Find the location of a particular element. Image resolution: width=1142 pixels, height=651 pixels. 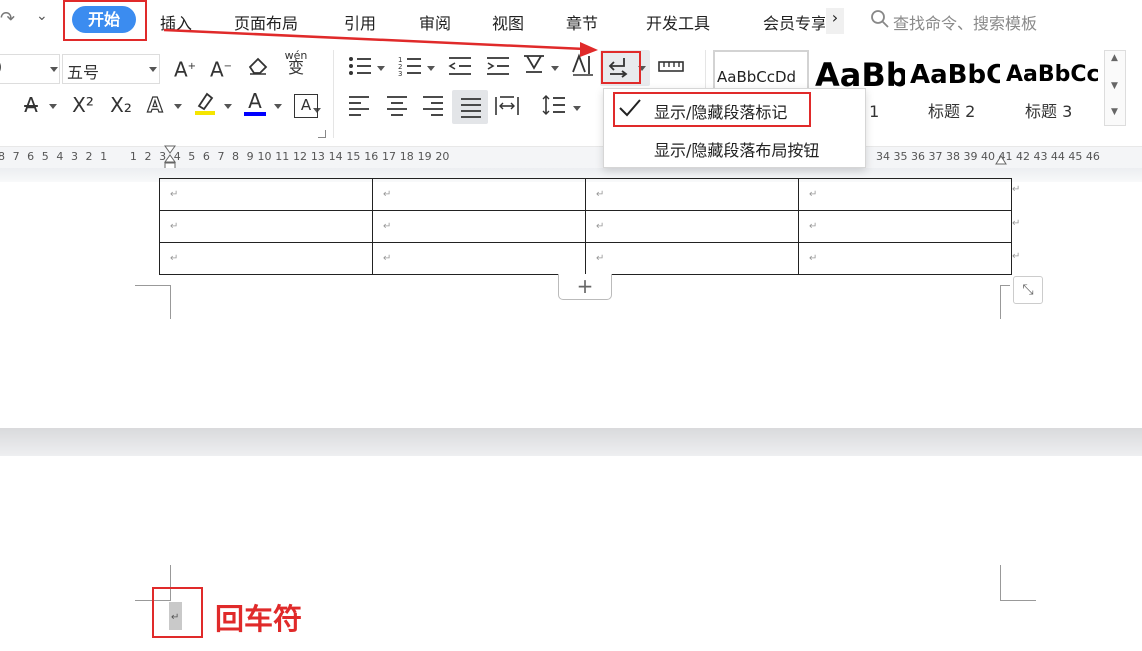

document-table: ↵ ↵ ↵ ↵ ↵ ↵ ↵ ↵ ↵ ↵ ↵ ↵ is located at coordinates (585, 226).